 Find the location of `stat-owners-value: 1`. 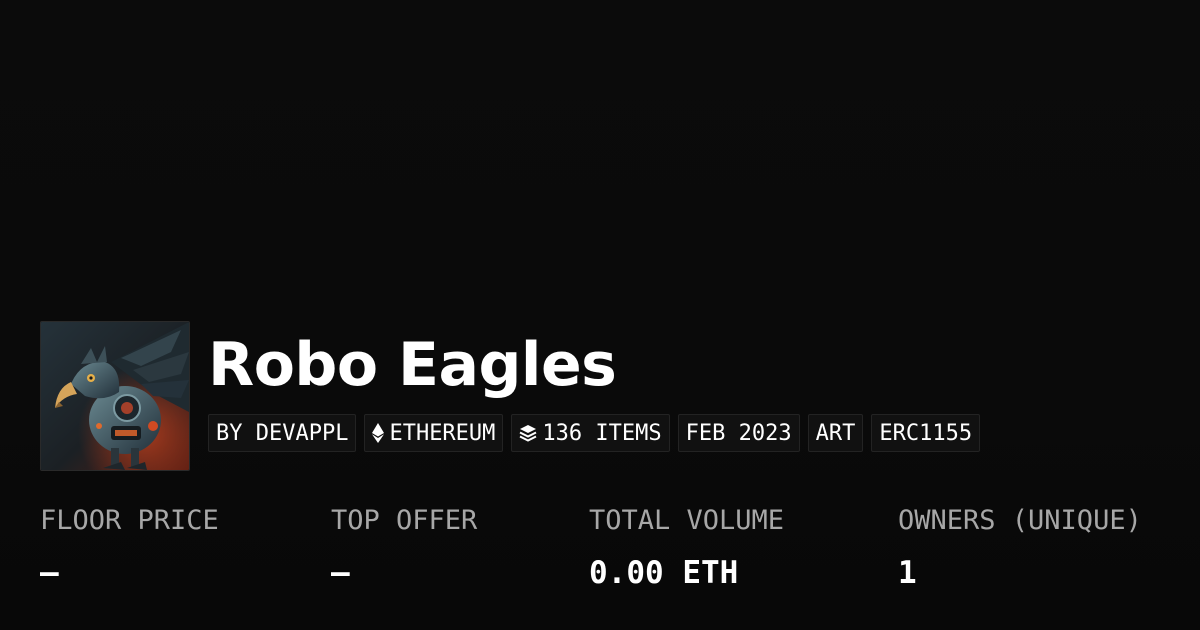

stat-owners-value: 1 is located at coordinates (907, 573).